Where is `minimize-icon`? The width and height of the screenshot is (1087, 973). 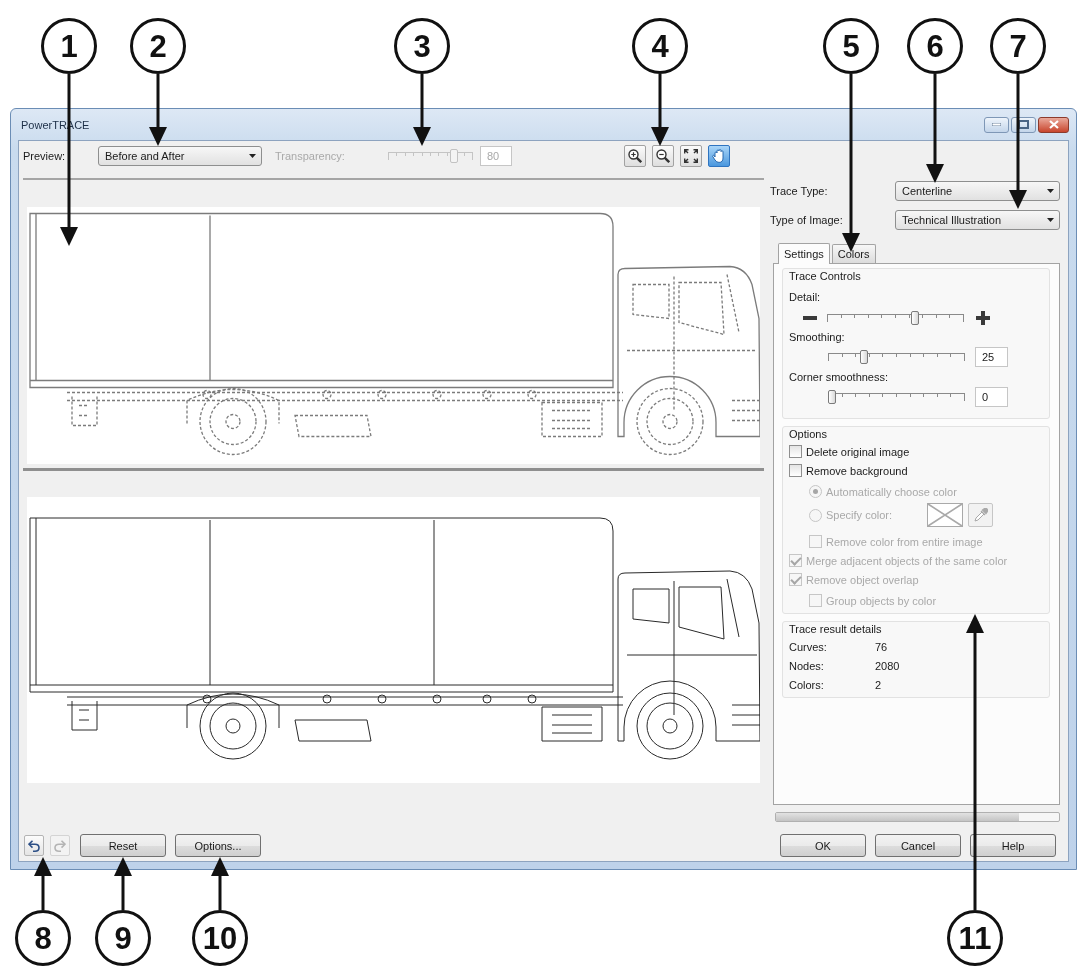 minimize-icon is located at coordinates (996, 124).